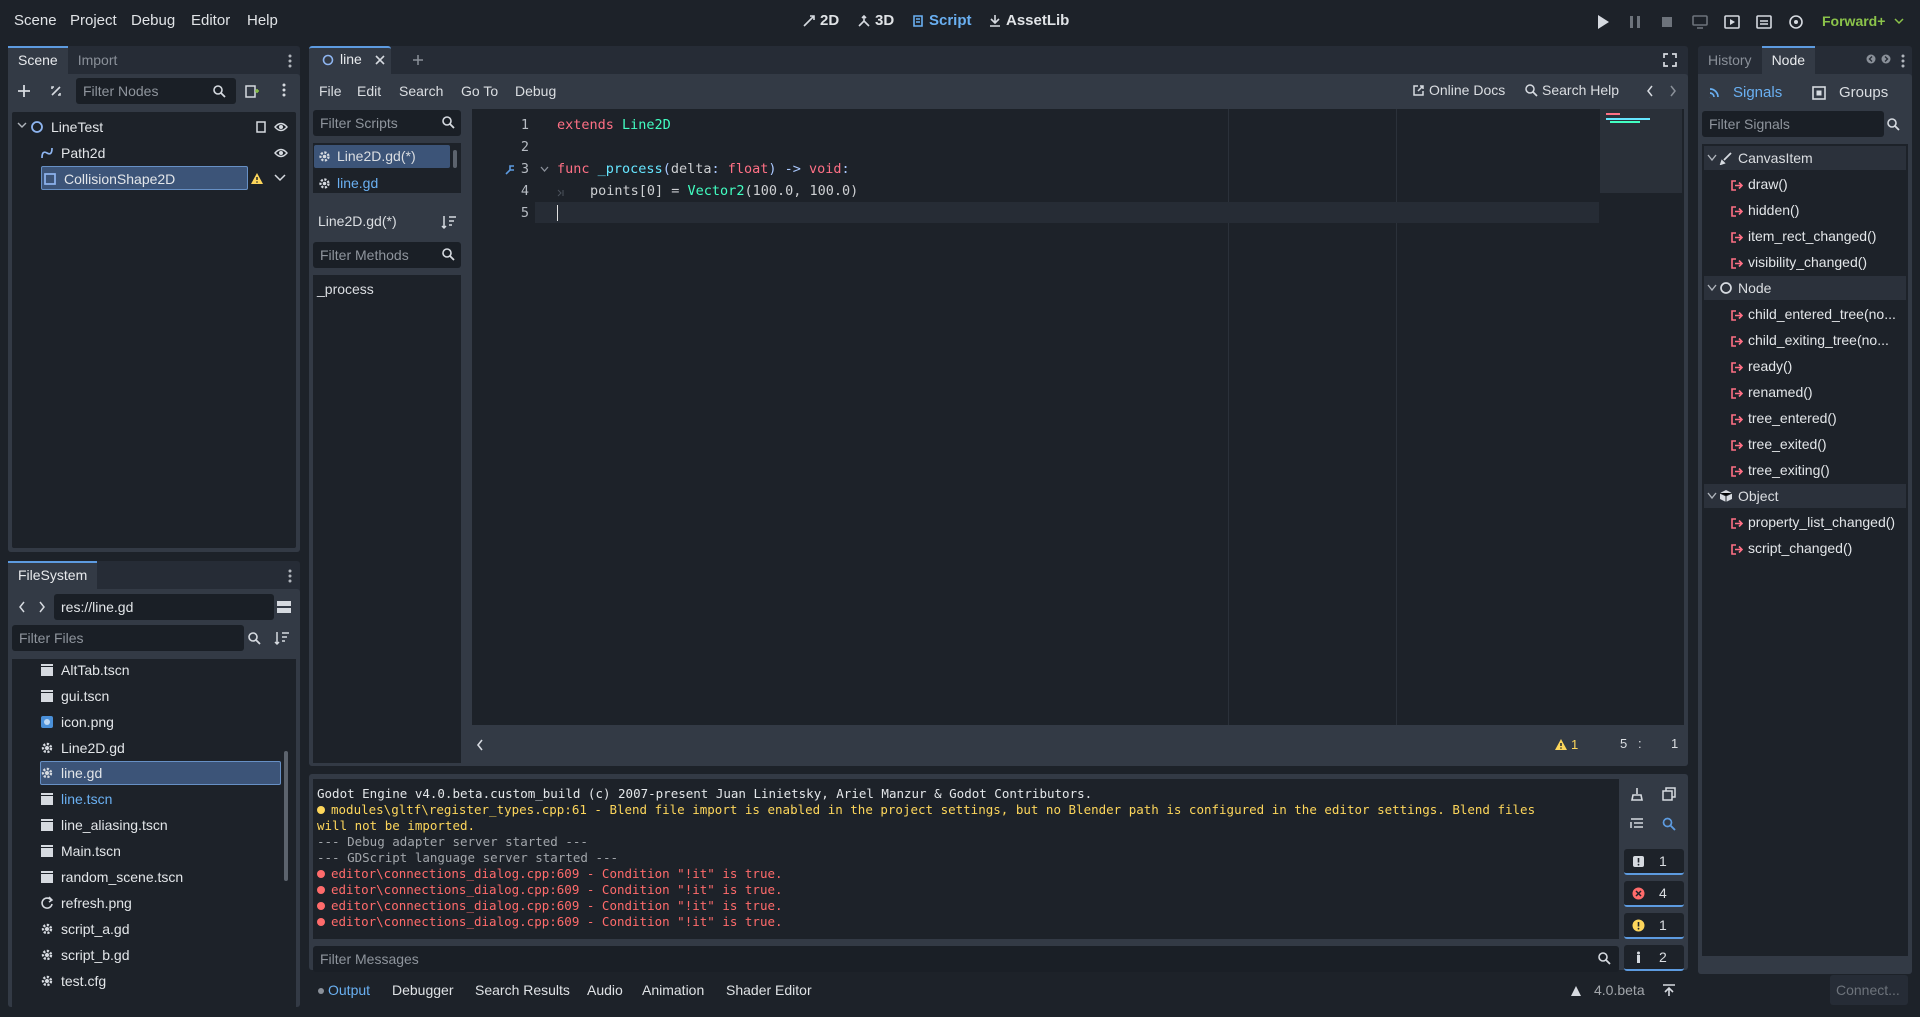 This screenshot has height=1017, width=1920. Describe the element at coordinates (1812, 236) in the screenshot. I see `signal-item: item_rect_changed()` at that location.